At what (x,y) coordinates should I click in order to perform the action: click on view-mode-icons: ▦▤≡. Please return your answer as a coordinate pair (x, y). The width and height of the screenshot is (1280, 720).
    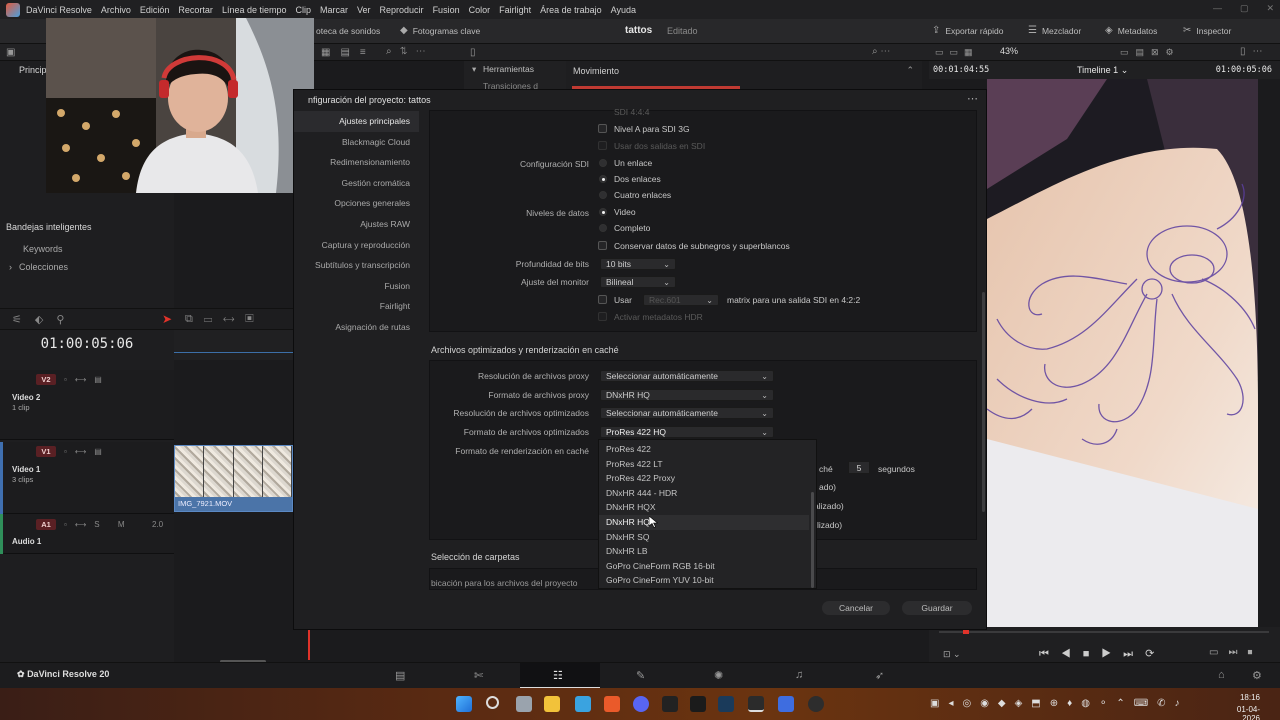
    Looking at the image, I should click on (348, 52).